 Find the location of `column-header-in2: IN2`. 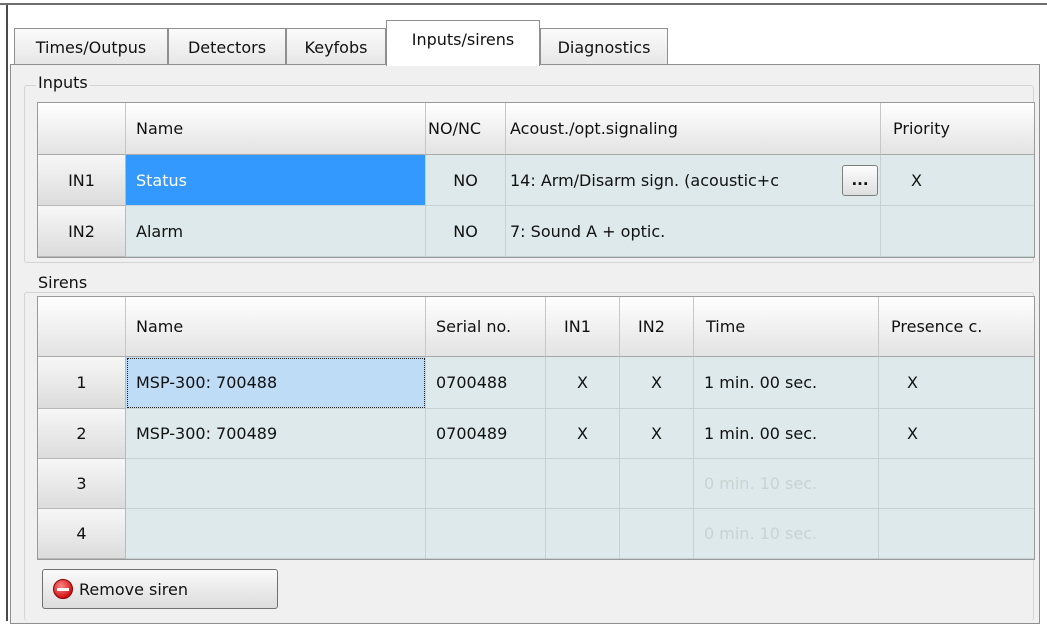

column-header-in2: IN2 is located at coordinates (657, 327).